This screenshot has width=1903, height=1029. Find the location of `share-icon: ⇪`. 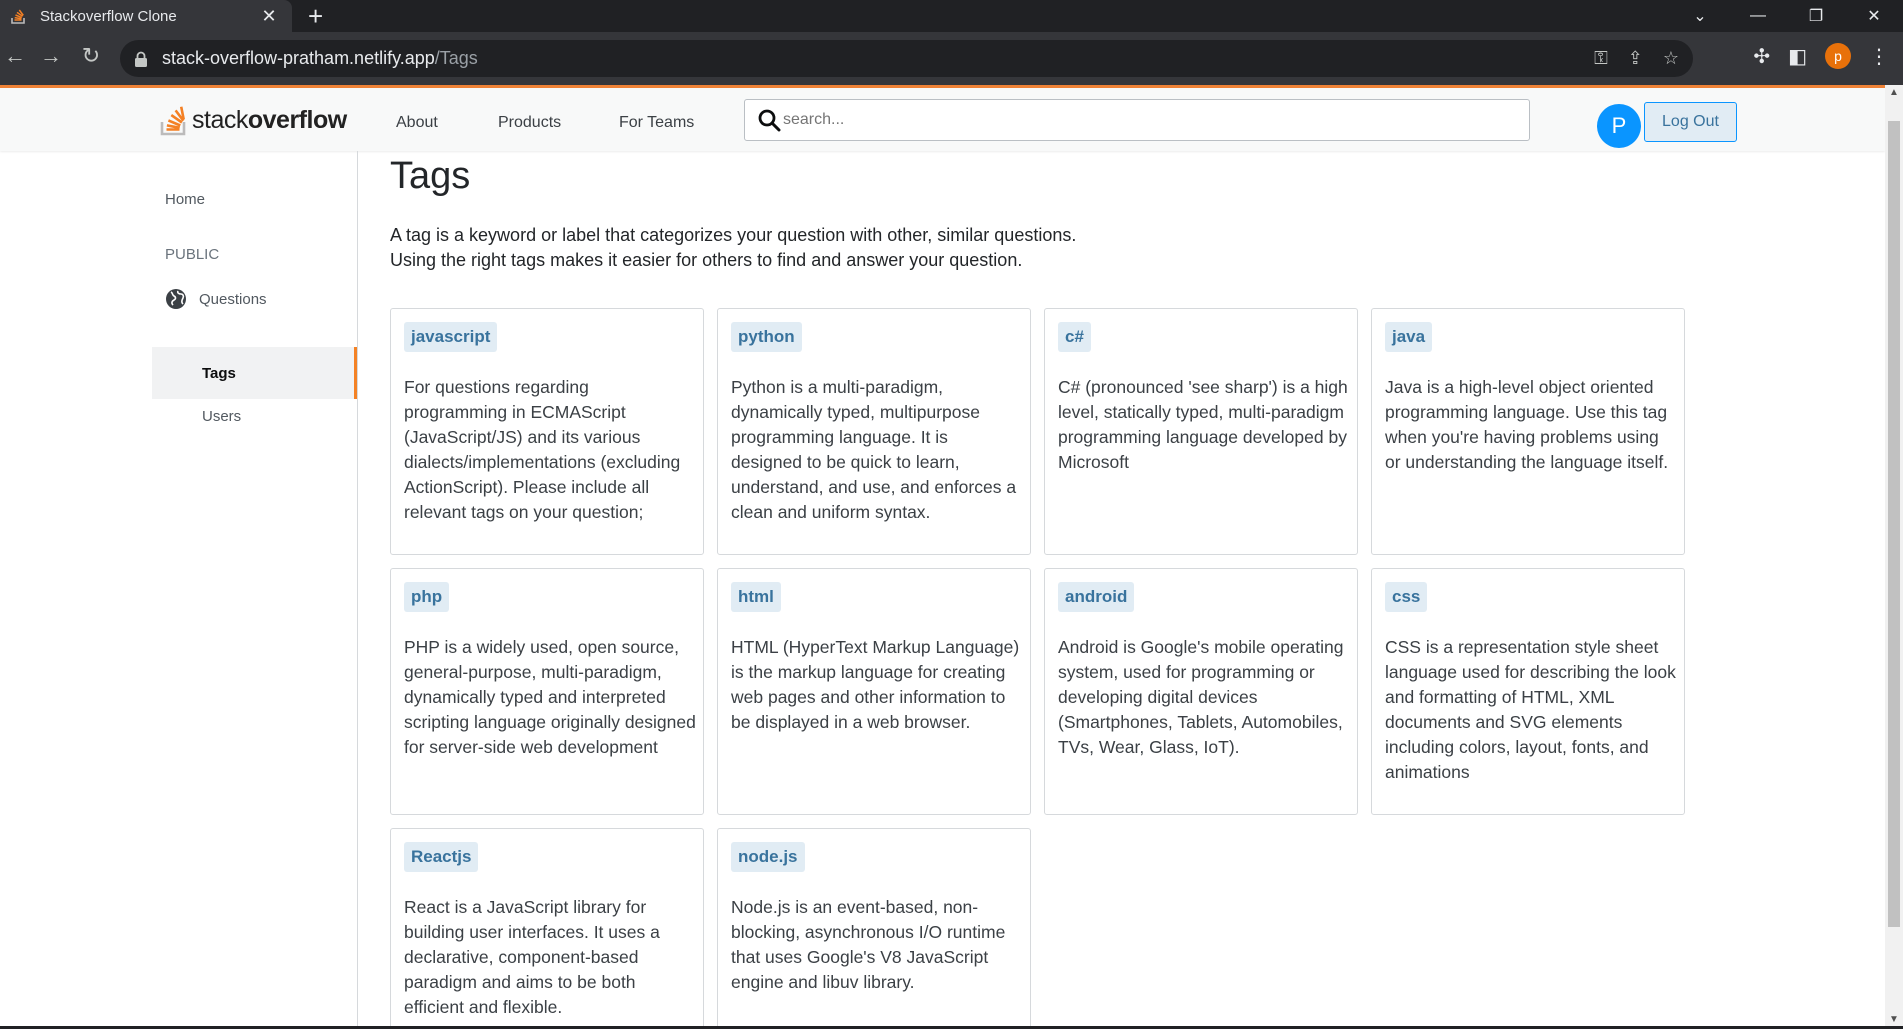

share-icon: ⇪ is located at coordinates (1635, 58).